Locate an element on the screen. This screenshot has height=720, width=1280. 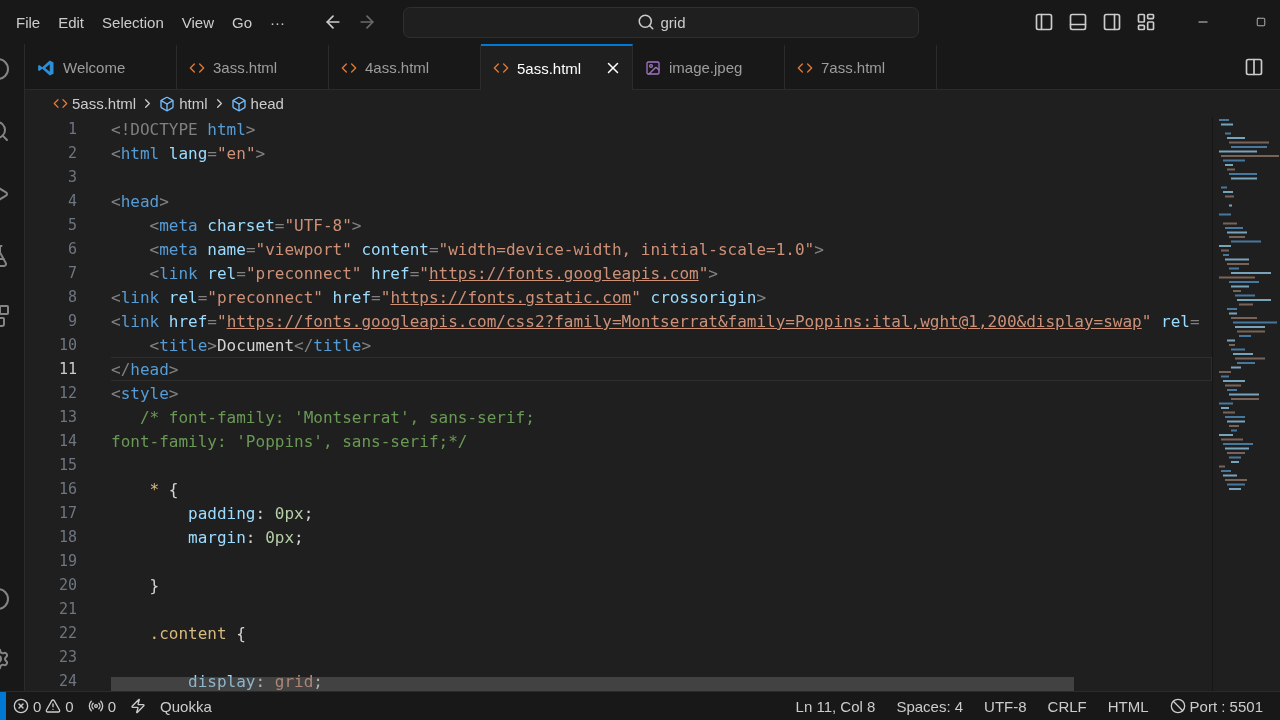
menu-item: Edit is located at coordinates (71, 22).